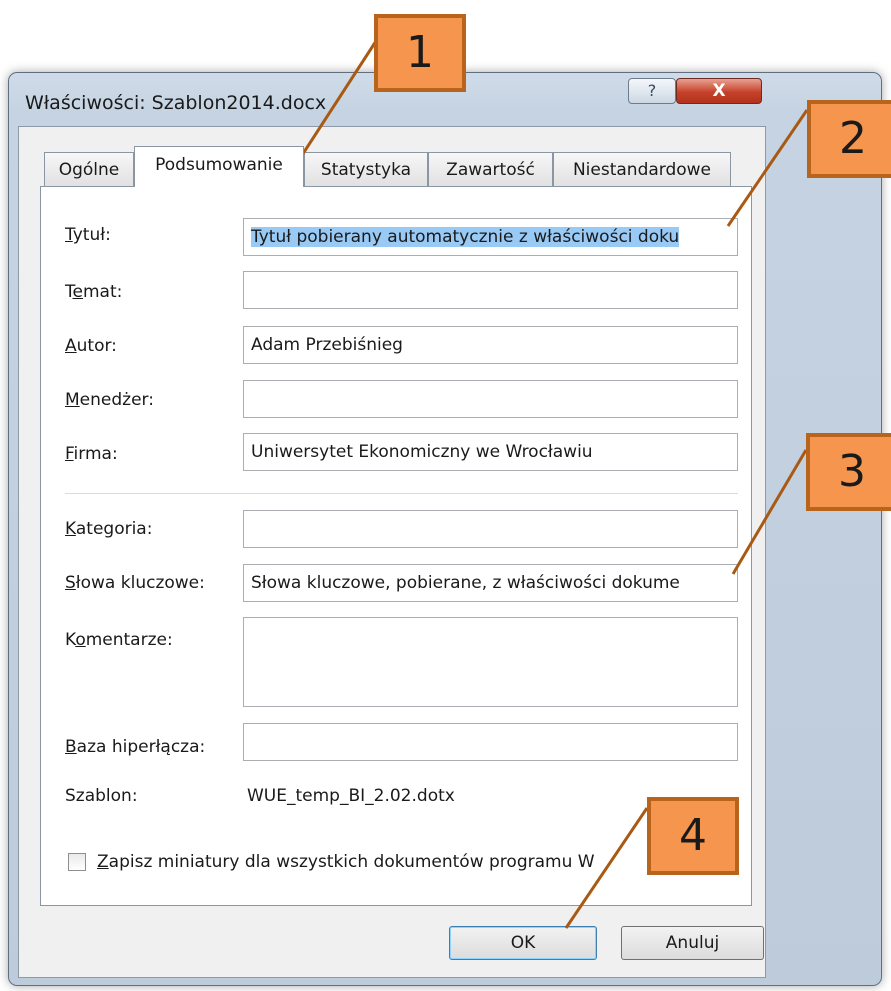 The height and width of the screenshot is (991, 891). I want to click on title-label: Tytuł:, so click(88, 235).